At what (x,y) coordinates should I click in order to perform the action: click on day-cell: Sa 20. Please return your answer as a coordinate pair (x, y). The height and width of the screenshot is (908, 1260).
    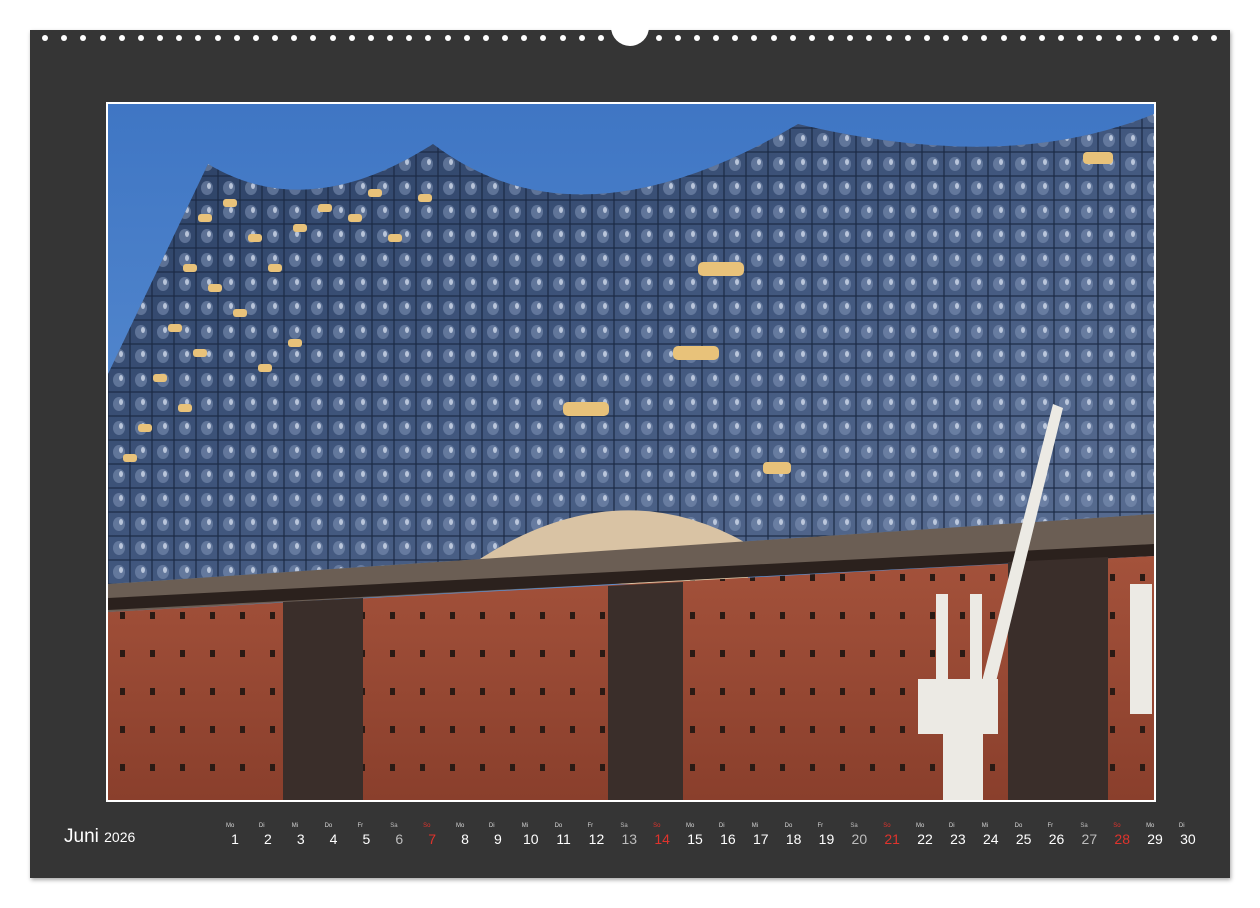
    Looking at the image, I should click on (859, 840).